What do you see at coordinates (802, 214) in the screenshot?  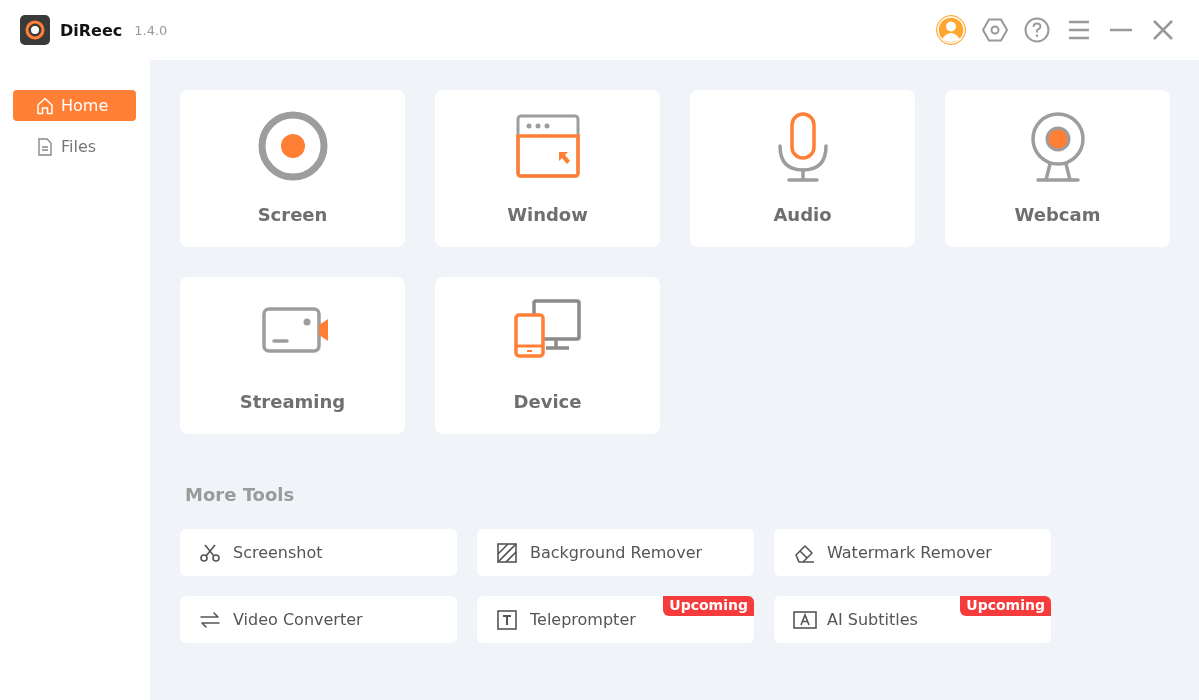 I see `mode-label: Audio` at bounding box center [802, 214].